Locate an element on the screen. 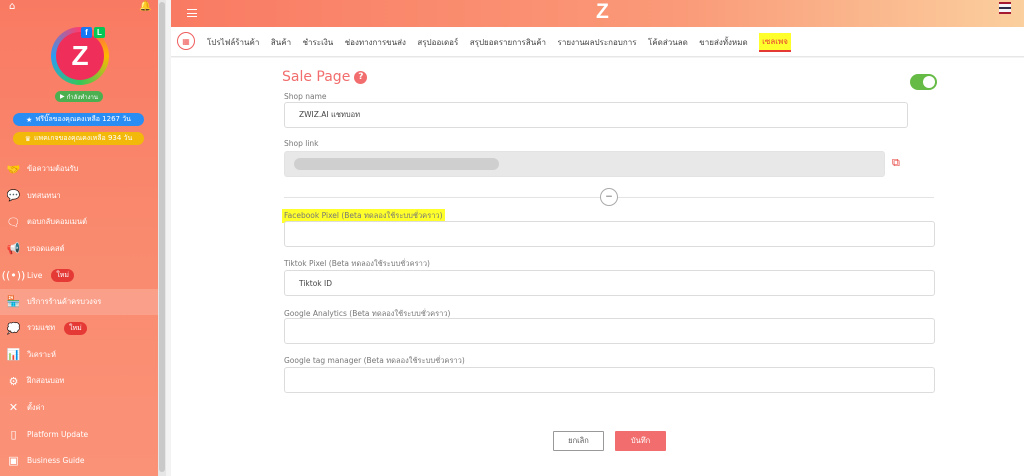 The height and width of the screenshot is (476, 1024). thai-flag-icon is located at coordinates (1005, 8).